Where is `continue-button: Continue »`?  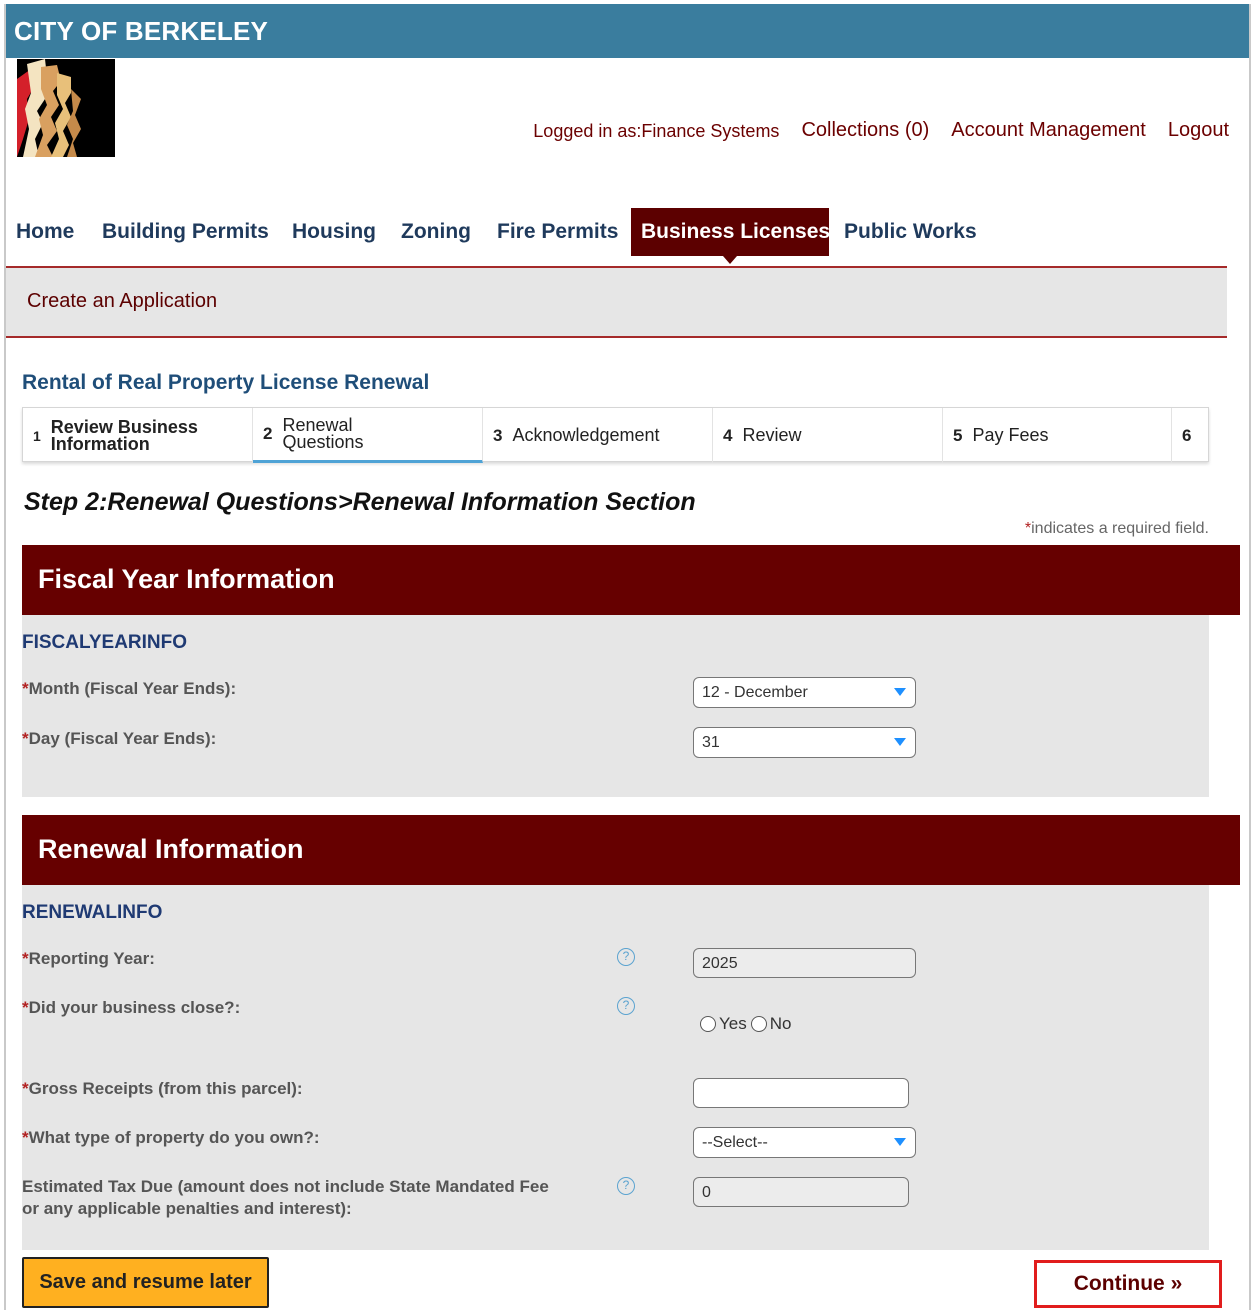
continue-button: Continue » is located at coordinates (1128, 1284).